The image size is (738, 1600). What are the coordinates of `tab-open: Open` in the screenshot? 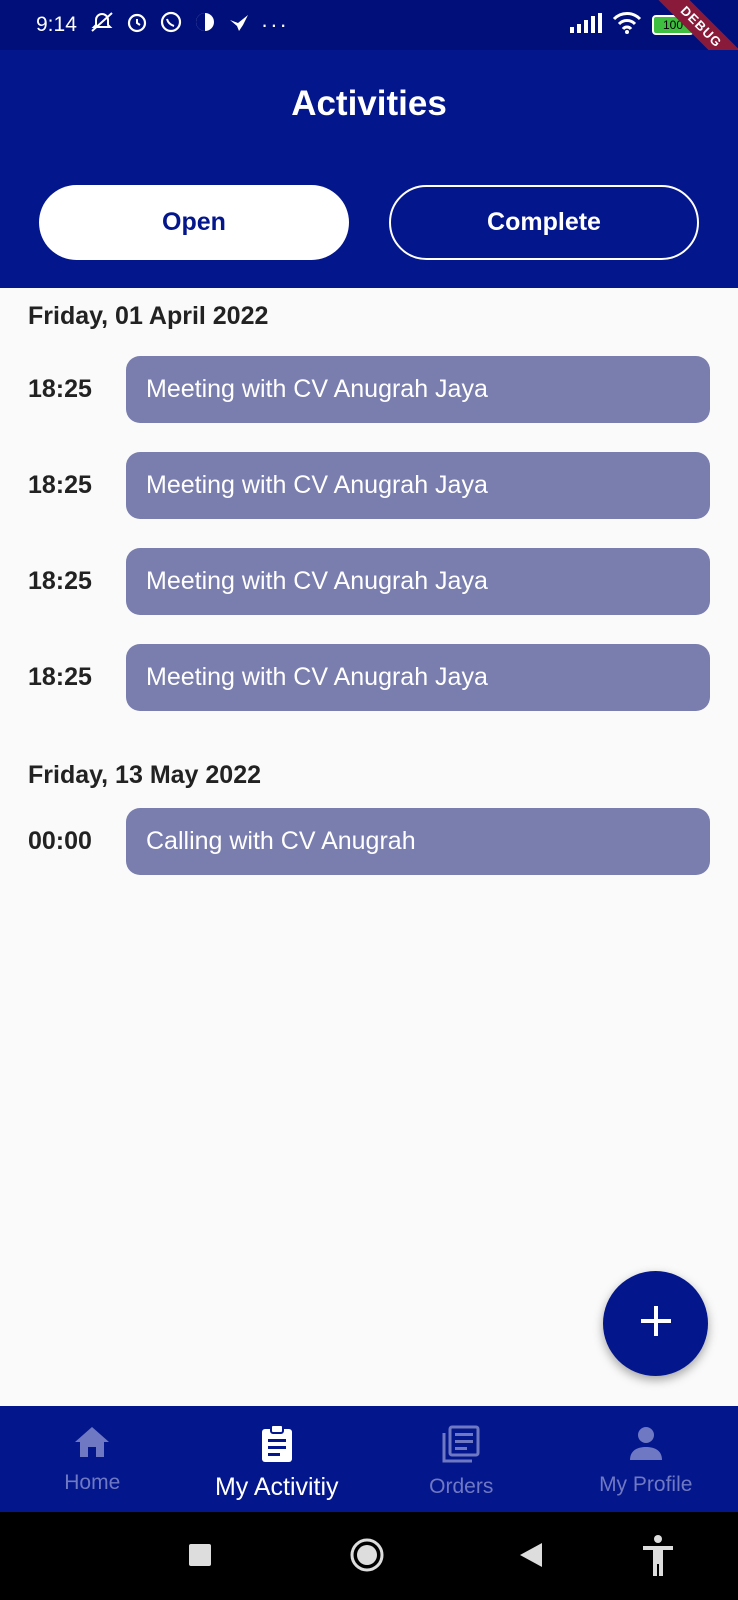 It's located at (194, 222).